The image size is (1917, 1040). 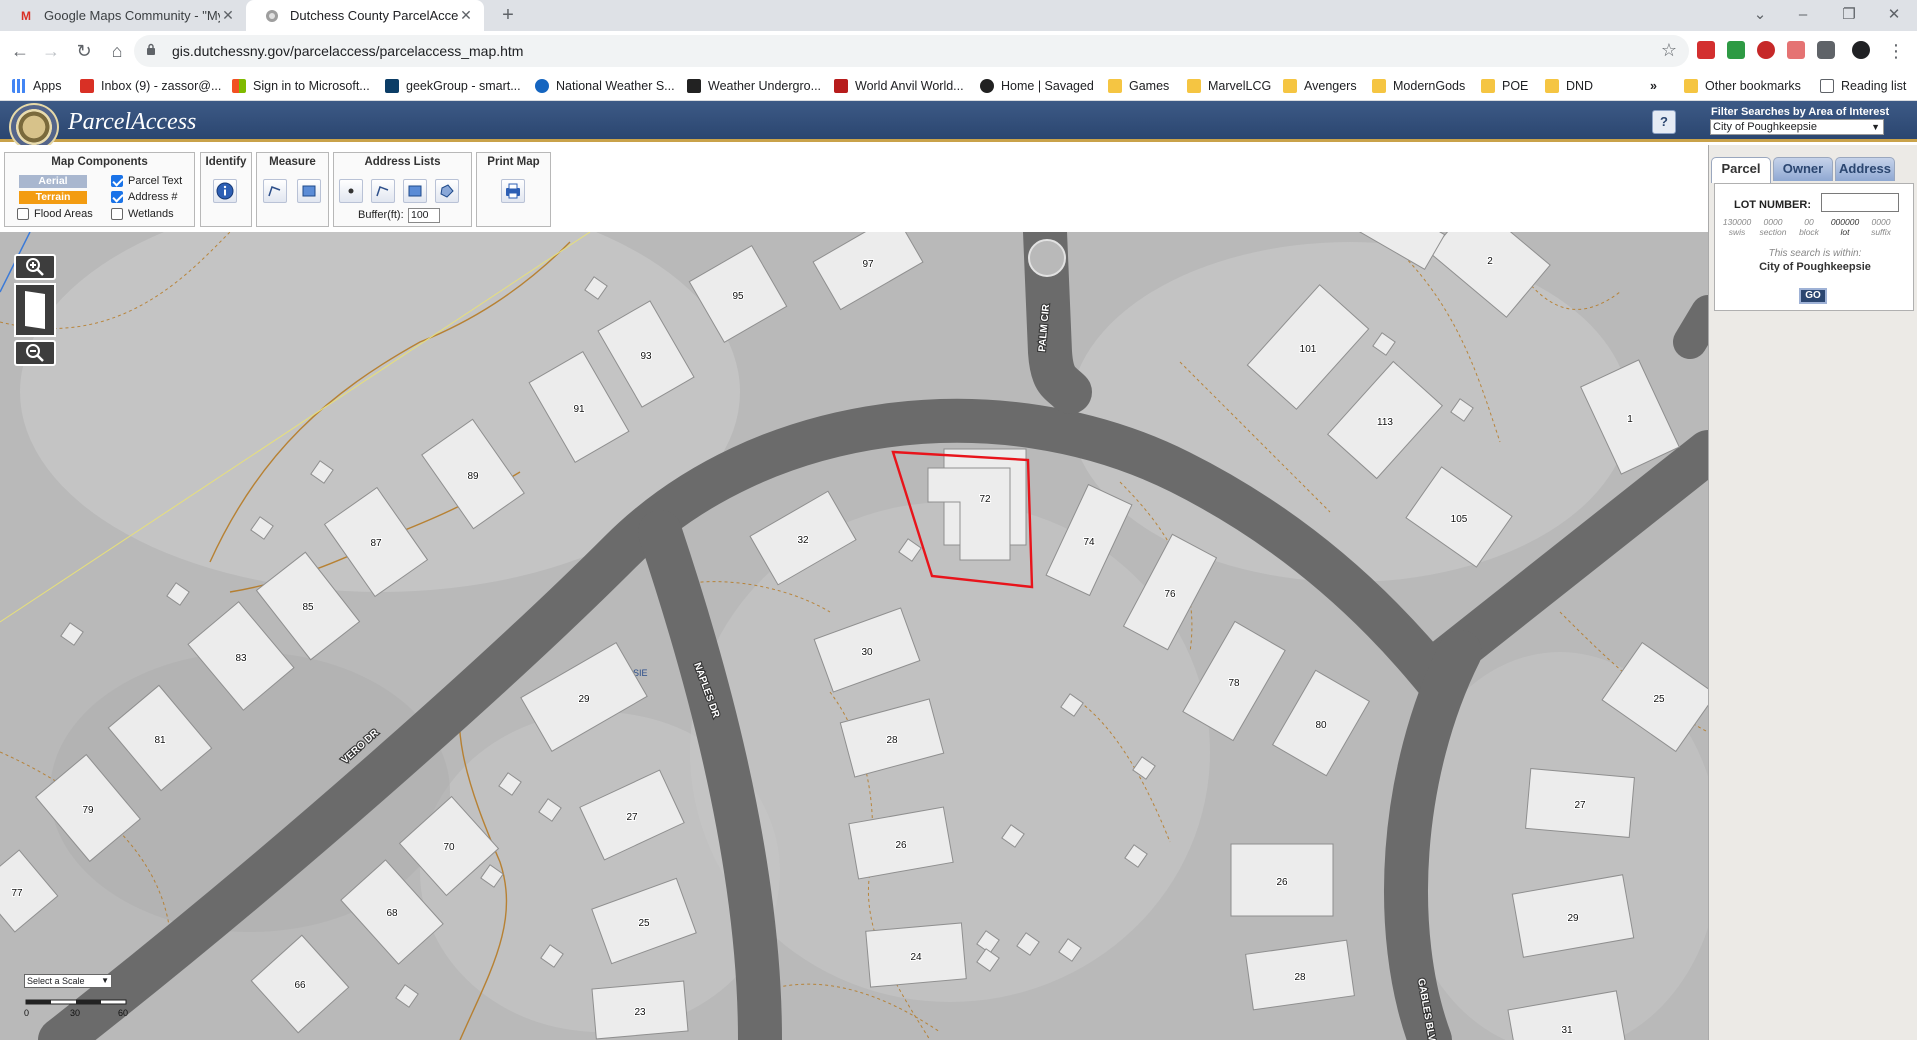 I want to click on terrain-layer-button: Terrain, so click(x=53, y=197).